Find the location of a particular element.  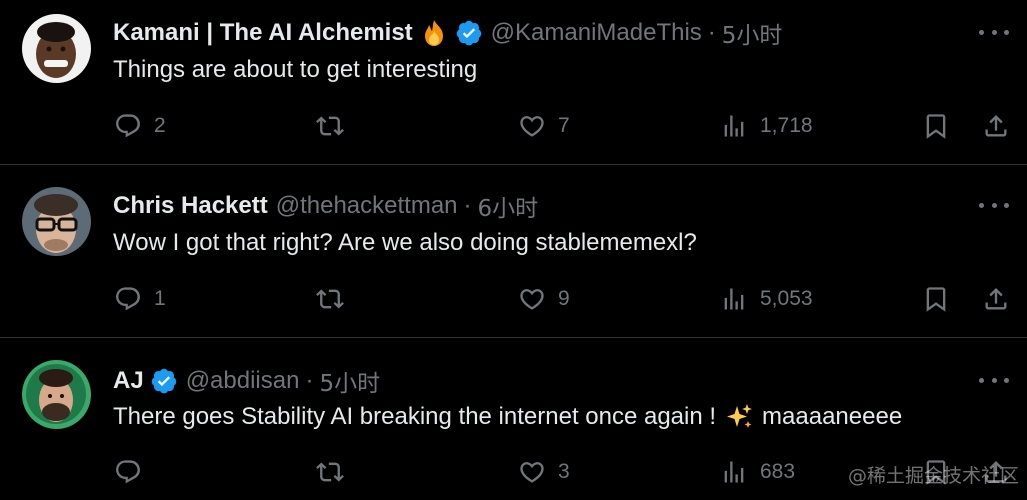

like-count: 9 is located at coordinates (564, 298).